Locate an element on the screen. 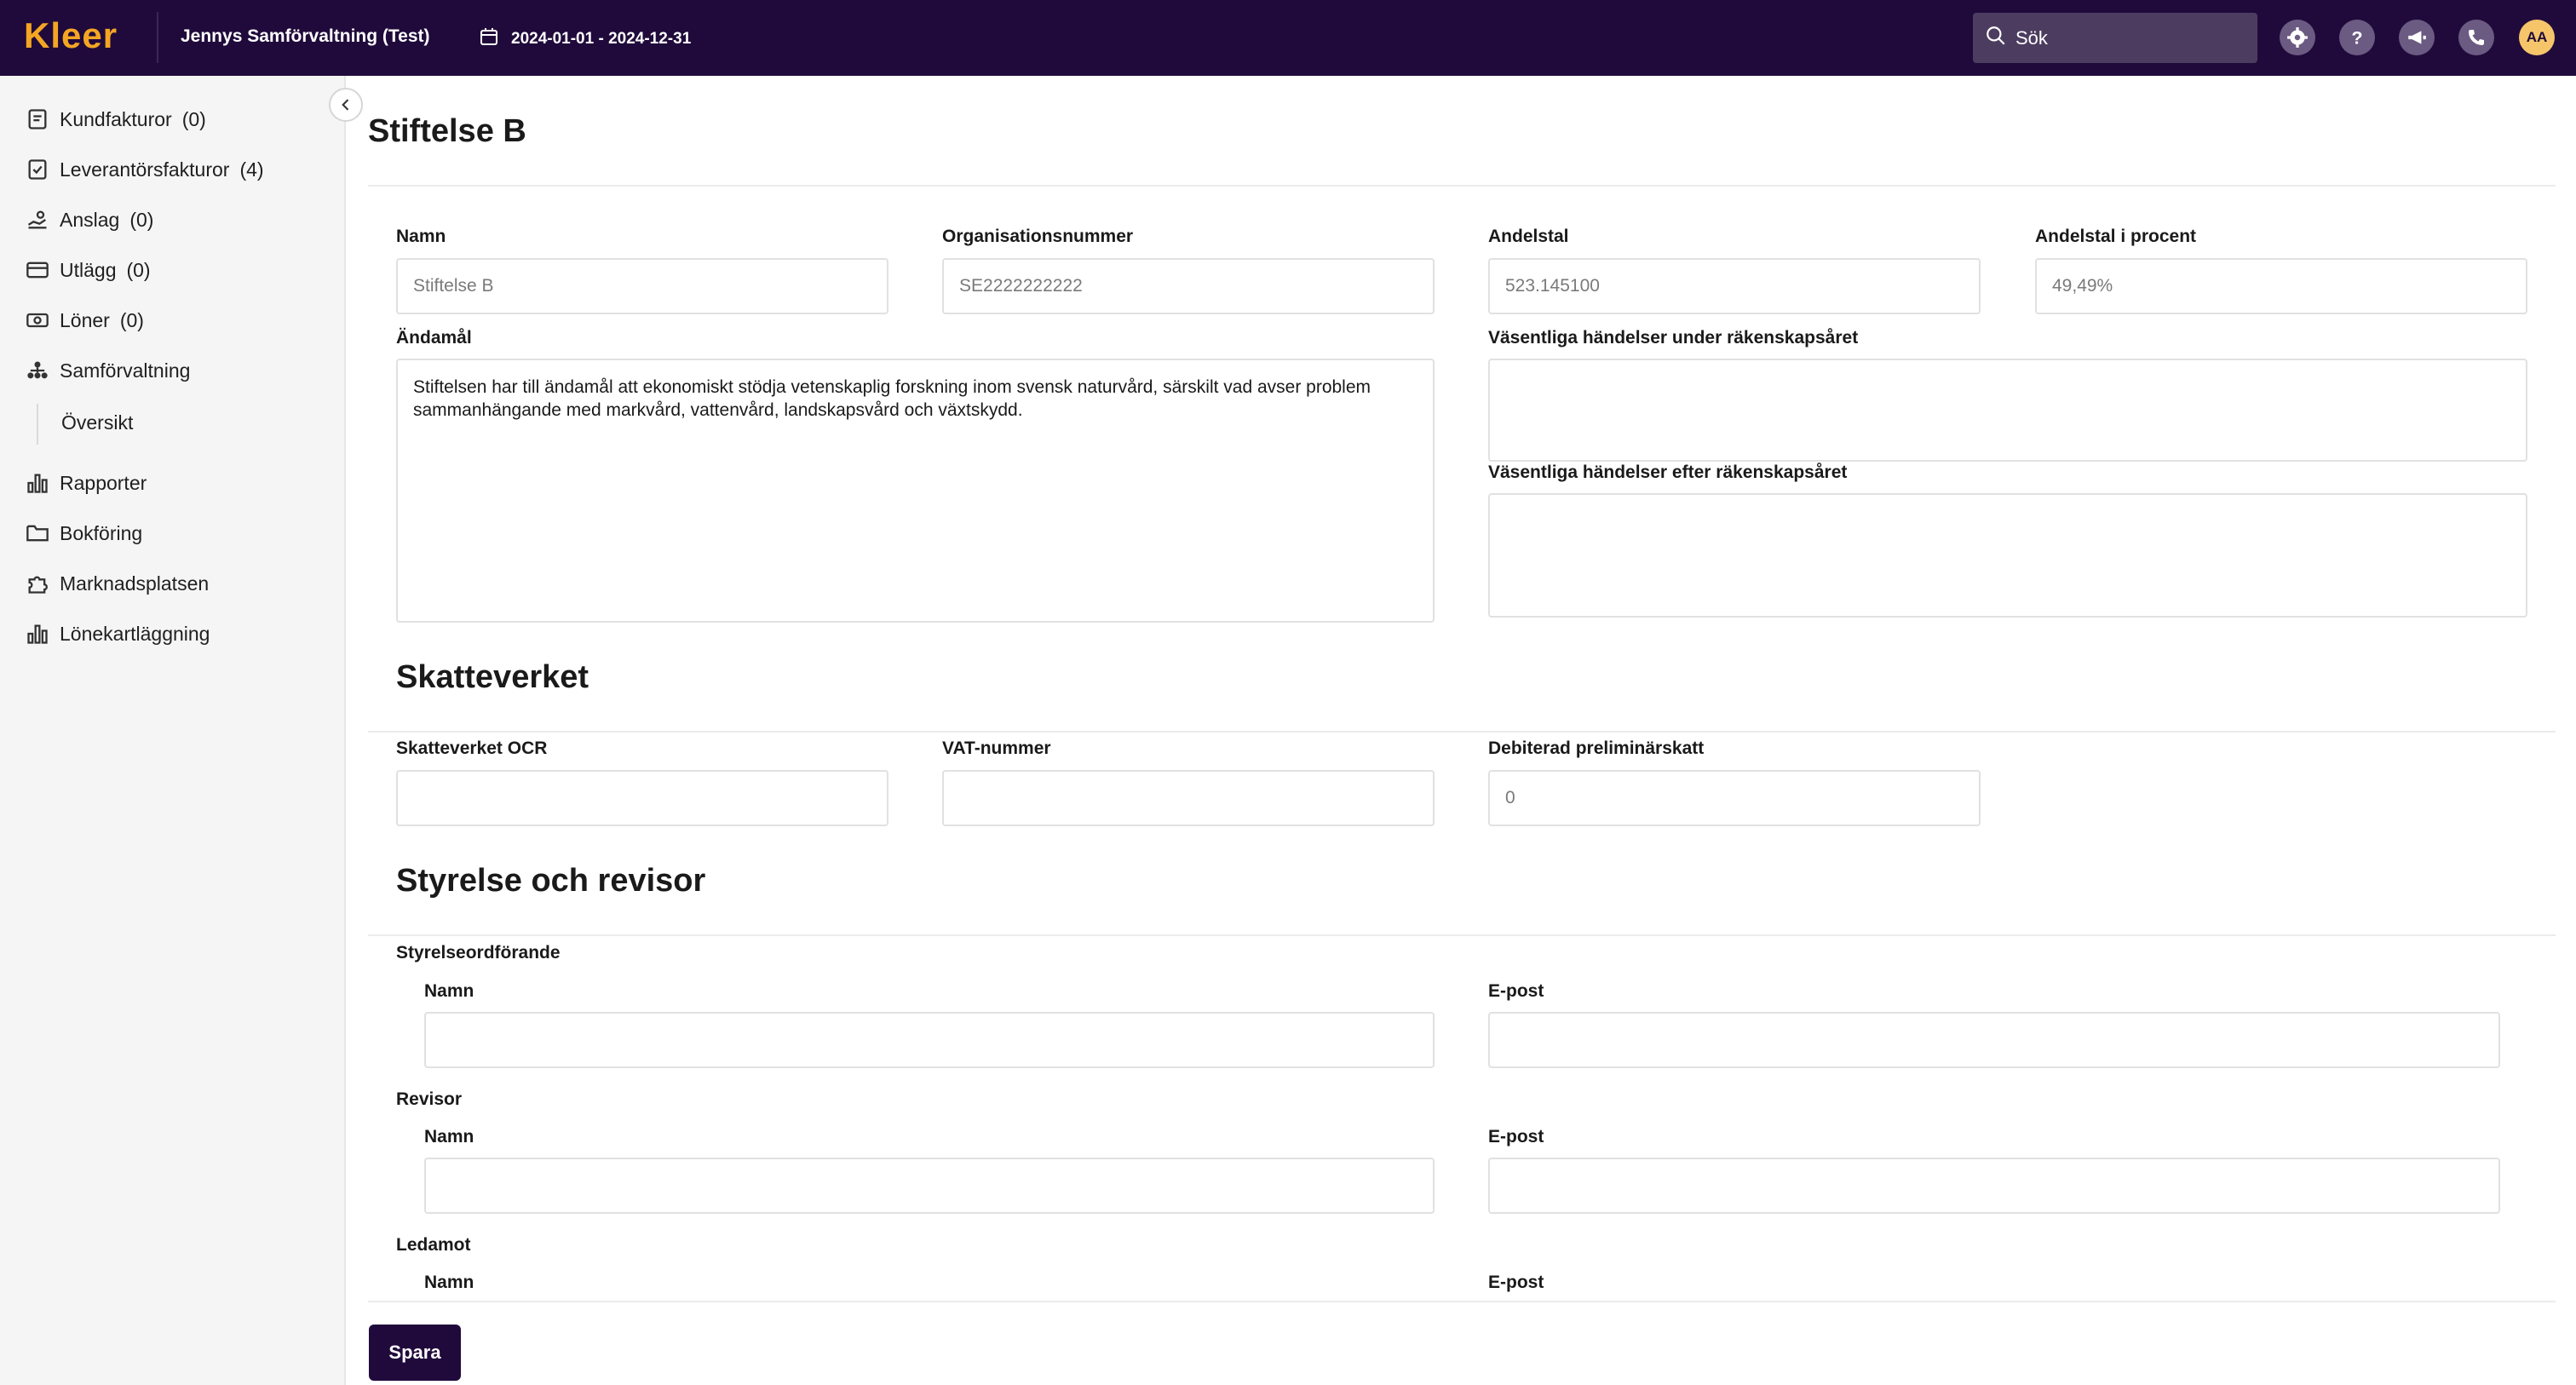 Image resolution: width=2576 pixels, height=1385 pixels. help-icon: ? is located at coordinates (2357, 37).